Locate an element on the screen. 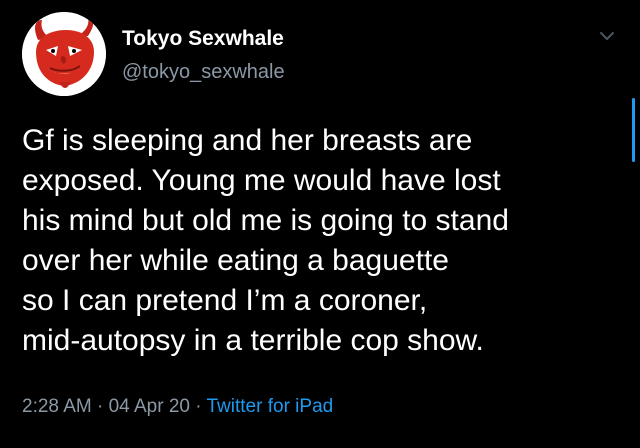 The width and height of the screenshot is (640, 448). tweet-date: 04 Apr 20 is located at coordinates (149, 406).